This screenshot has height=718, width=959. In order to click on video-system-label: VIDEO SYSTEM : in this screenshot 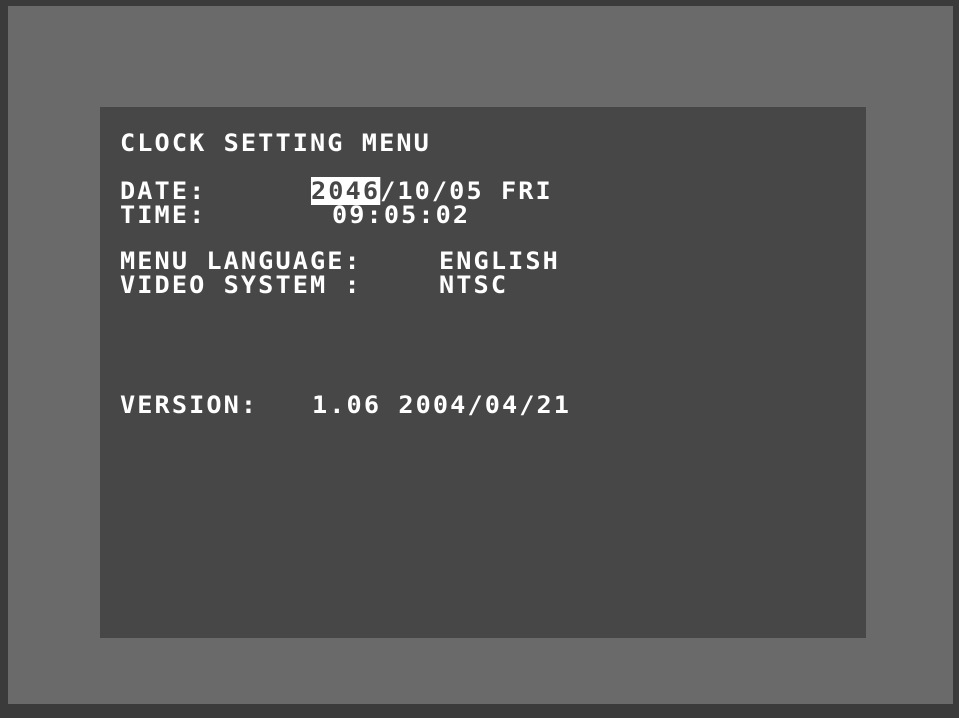, I will do `click(241, 285)`.